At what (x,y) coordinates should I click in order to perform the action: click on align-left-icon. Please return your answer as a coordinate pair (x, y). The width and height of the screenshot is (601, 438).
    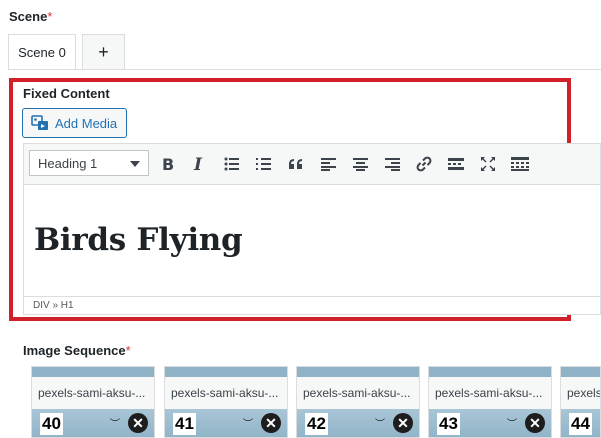
    Looking at the image, I should click on (328, 164).